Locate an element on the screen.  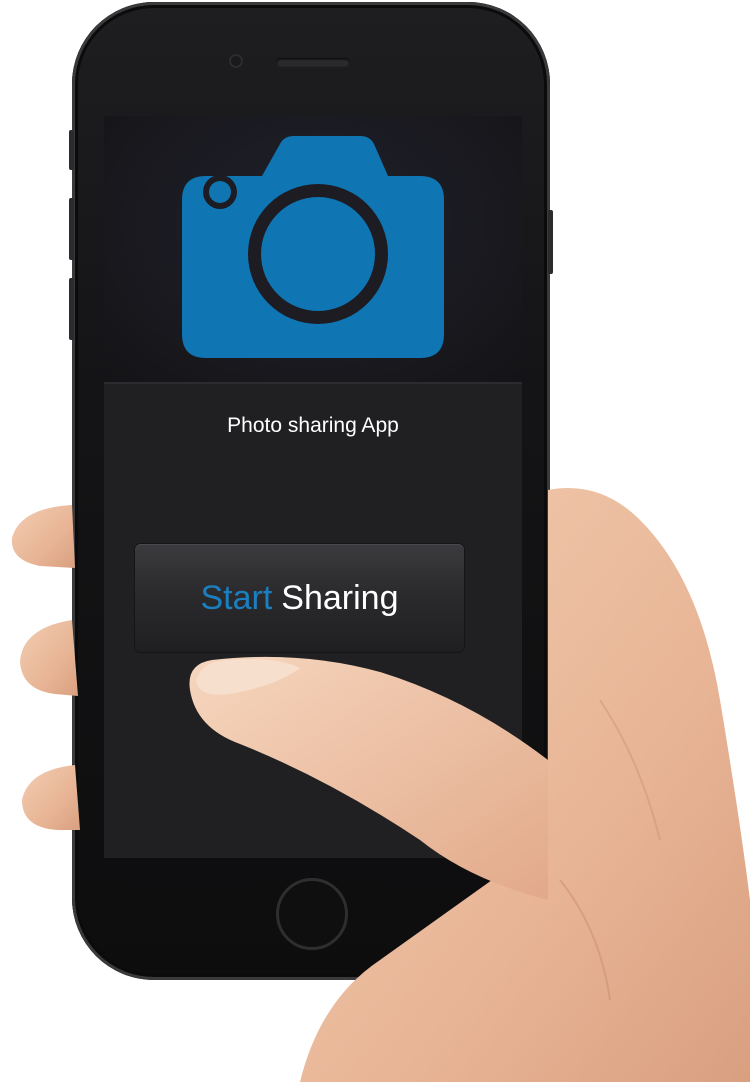
hero-banner is located at coordinates (313, 250).